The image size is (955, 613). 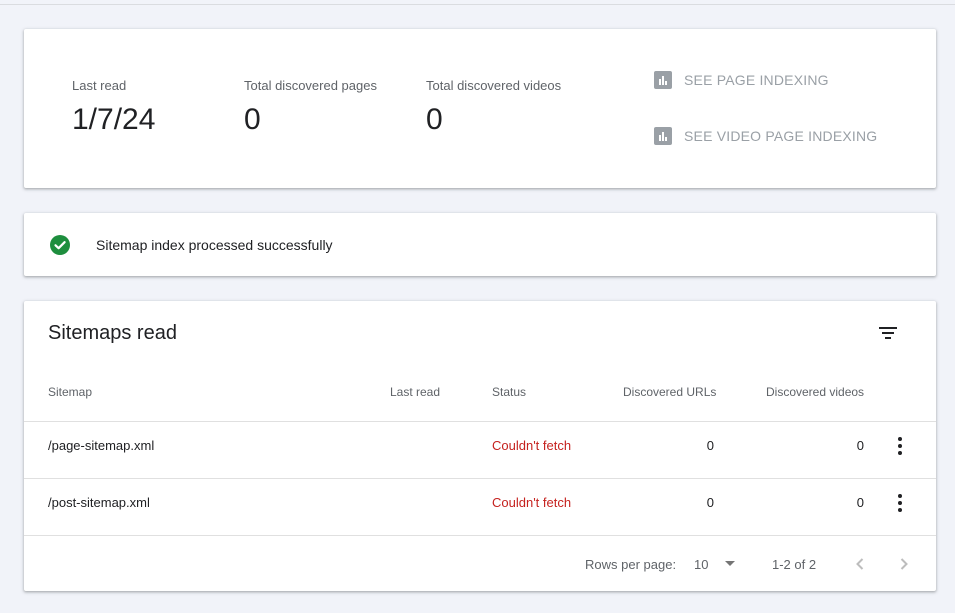 I want to click on discovered-pages-stat: Total discovered pages 0, so click(x=310, y=107).